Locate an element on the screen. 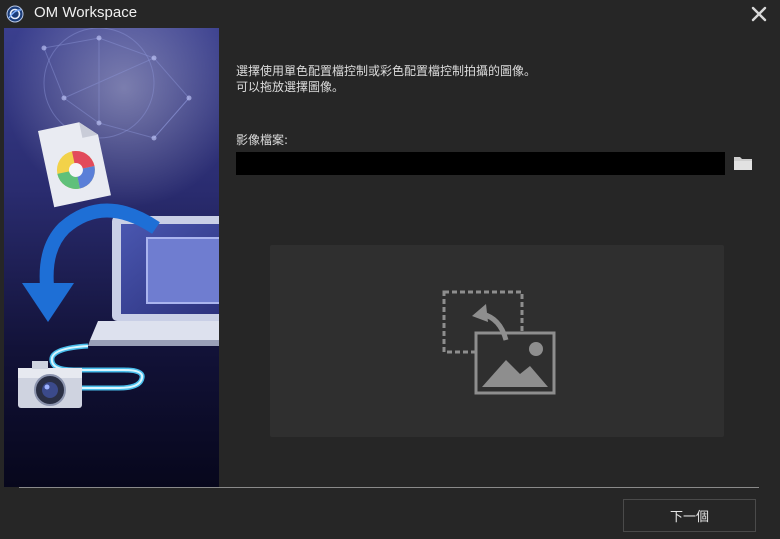 Image resolution: width=780 pixels, height=539 pixels. next-button: 下一個 is located at coordinates (689, 515).